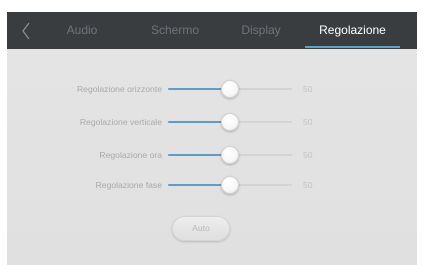 This screenshot has width=425, height=265. I want to click on slider-label: Regolazione orizzonte, so click(119, 89).